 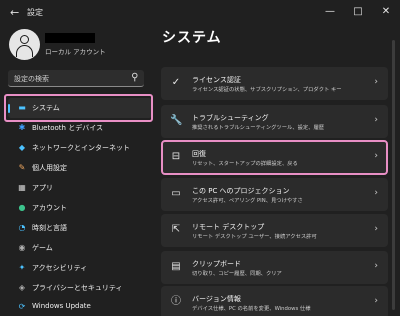 What do you see at coordinates (134, 77) in the screenshot?
I see `search-icon: ⚲` at bounding box center [134, 77].